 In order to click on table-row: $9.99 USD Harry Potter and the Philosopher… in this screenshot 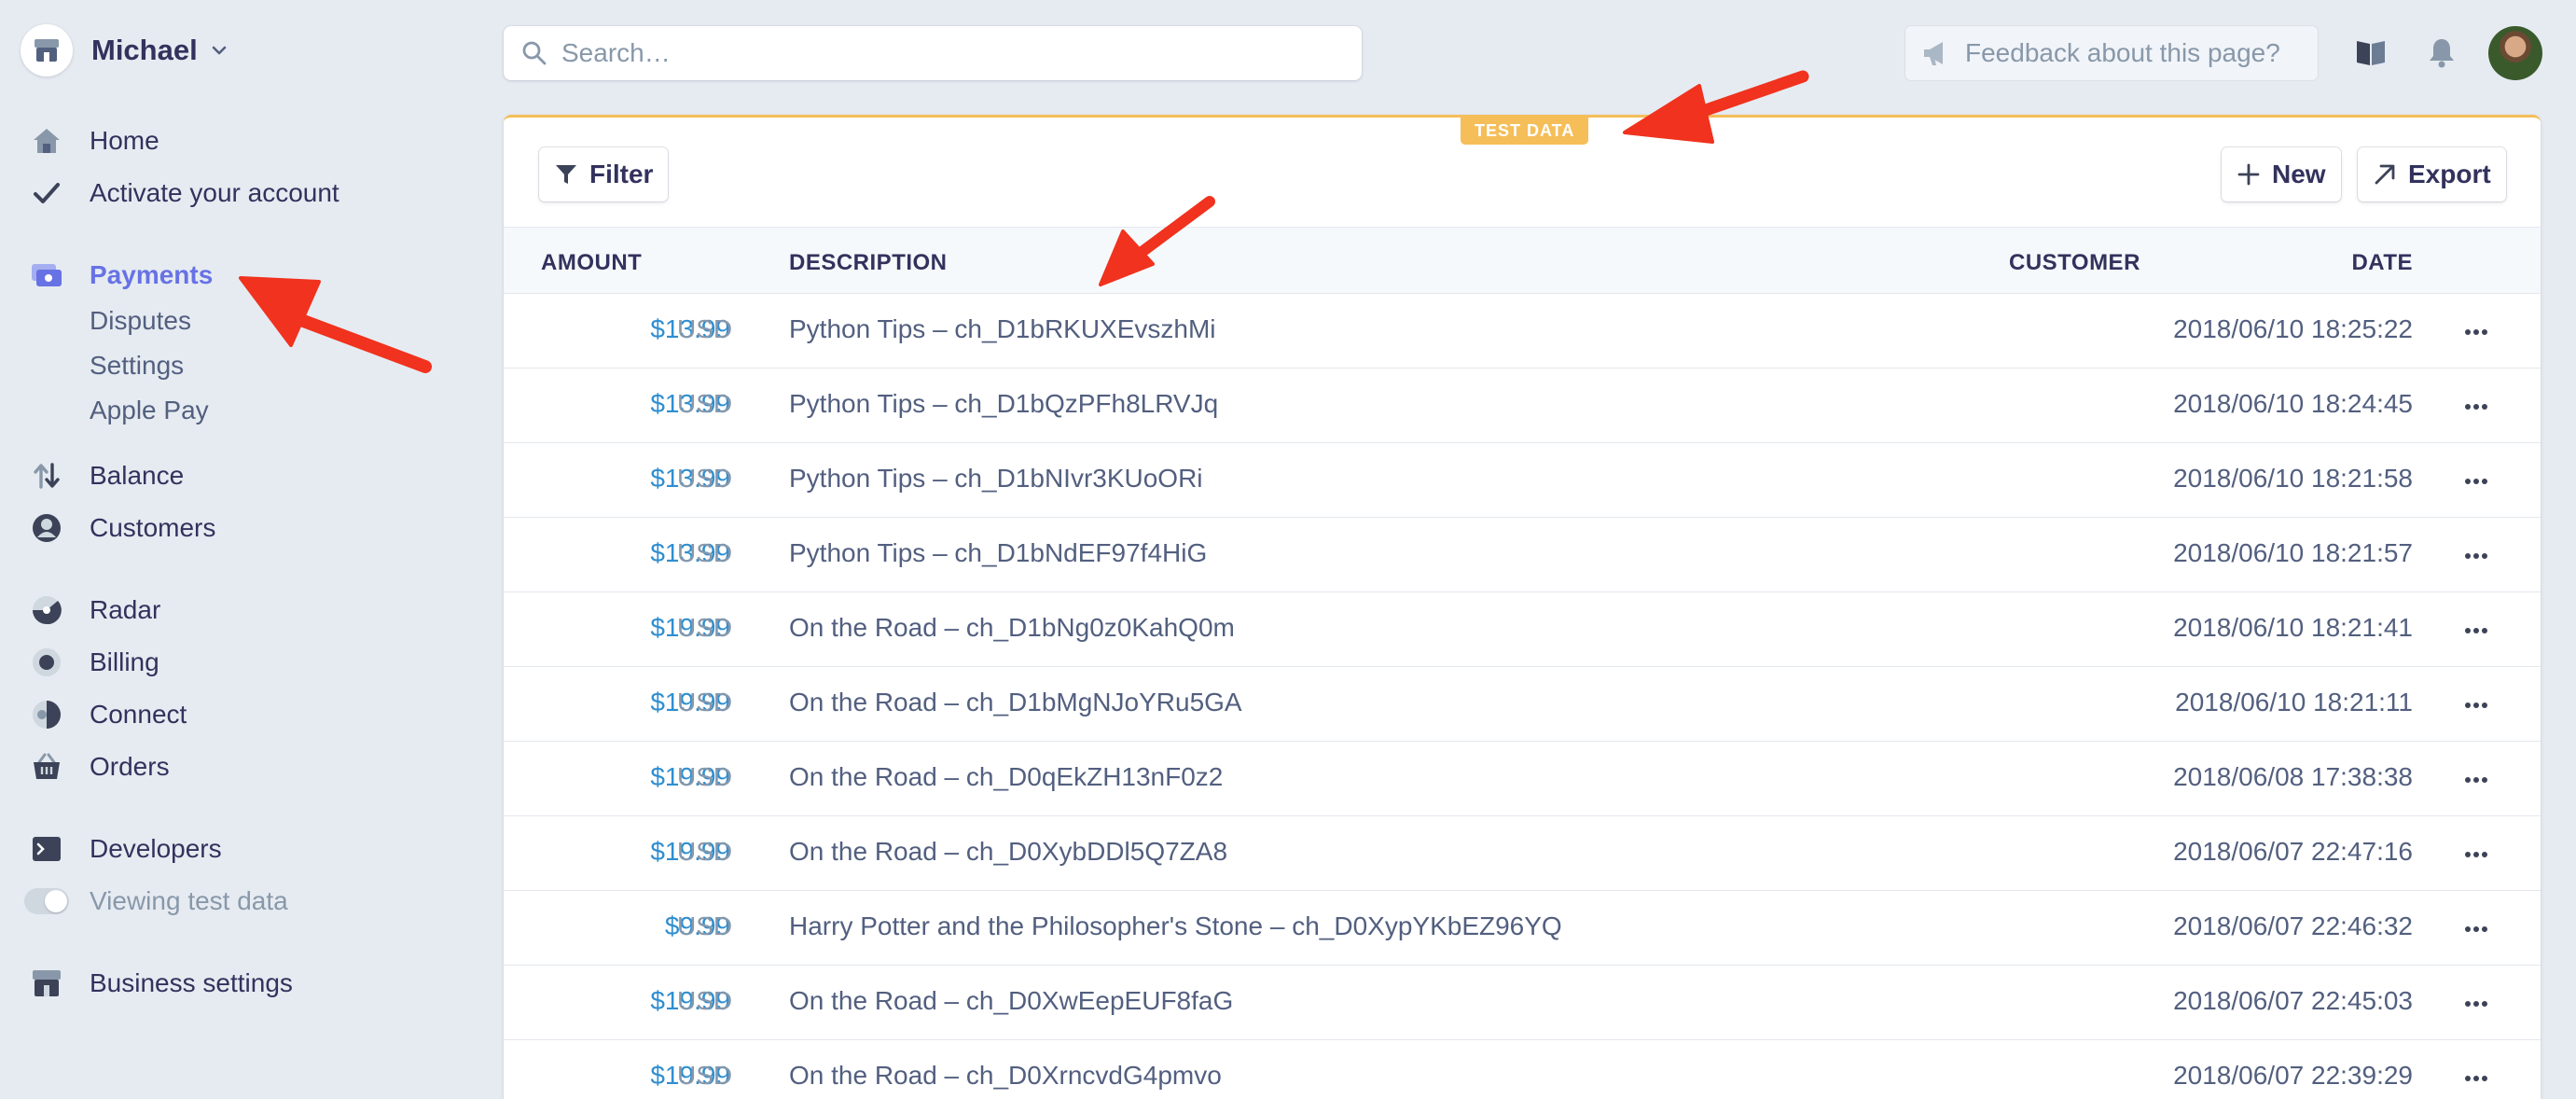, I will do `click(1522, 929)`.